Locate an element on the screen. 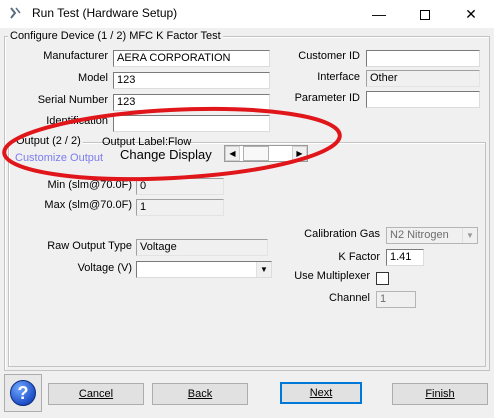 The width and height of the screenshot is (494, 418). annotation-ellipse is located at coordinates (172, 144).